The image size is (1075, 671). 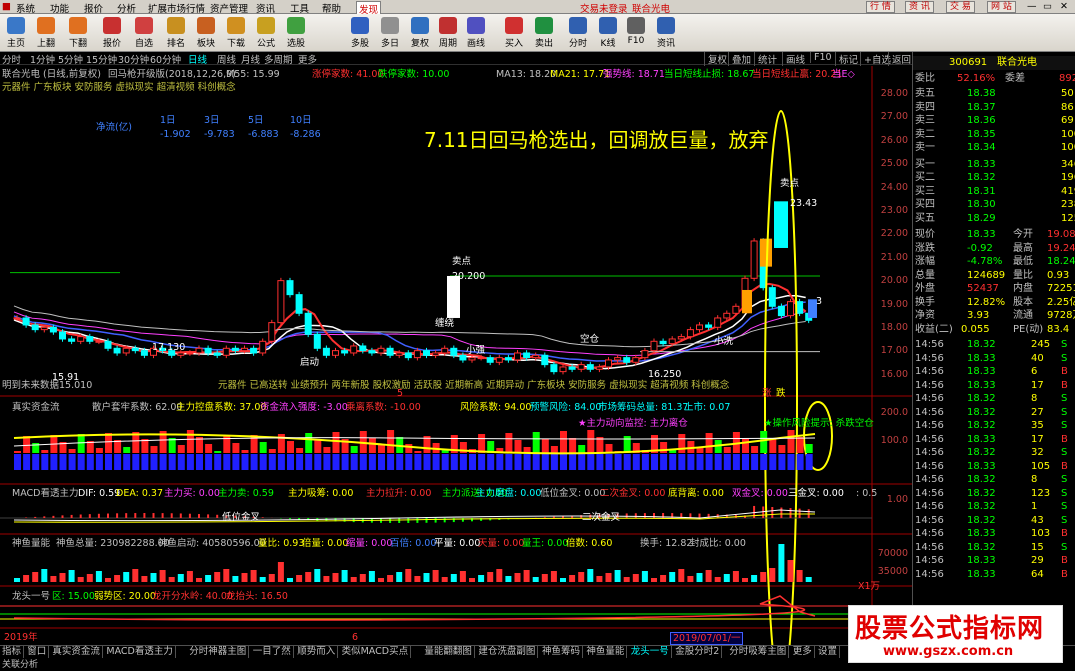 I want to click on tick-row: 14:56 18.32 8 S, so click(x=994, y=399).